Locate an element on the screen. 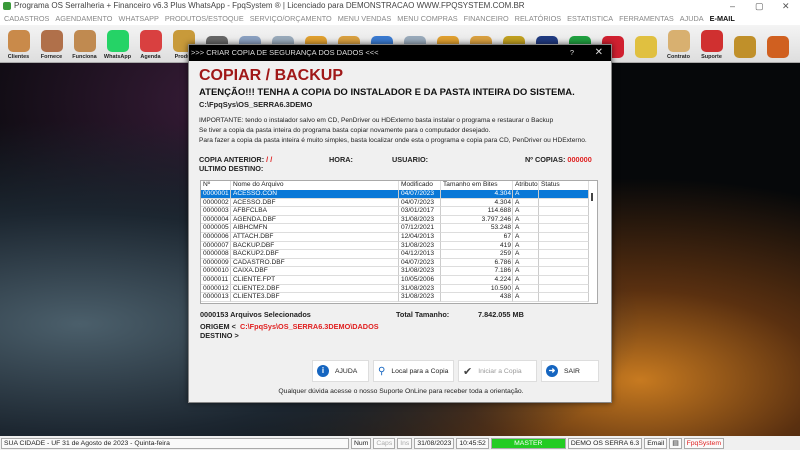  menu-estatistica: ESTATISTICA is located at coordinates (590, 18).